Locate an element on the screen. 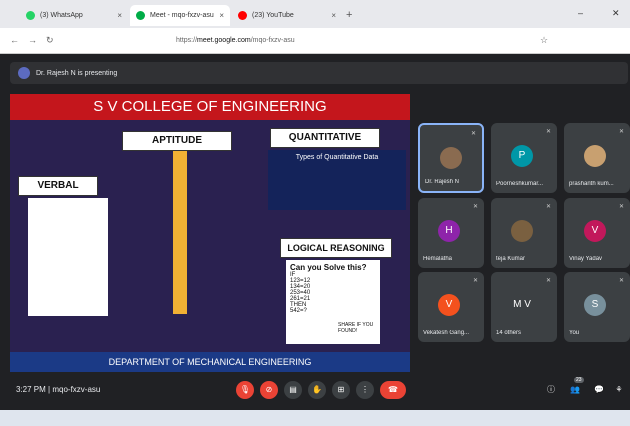 The image size is (630, 426). whatsapp-icon is located at coordinates (30, 15).